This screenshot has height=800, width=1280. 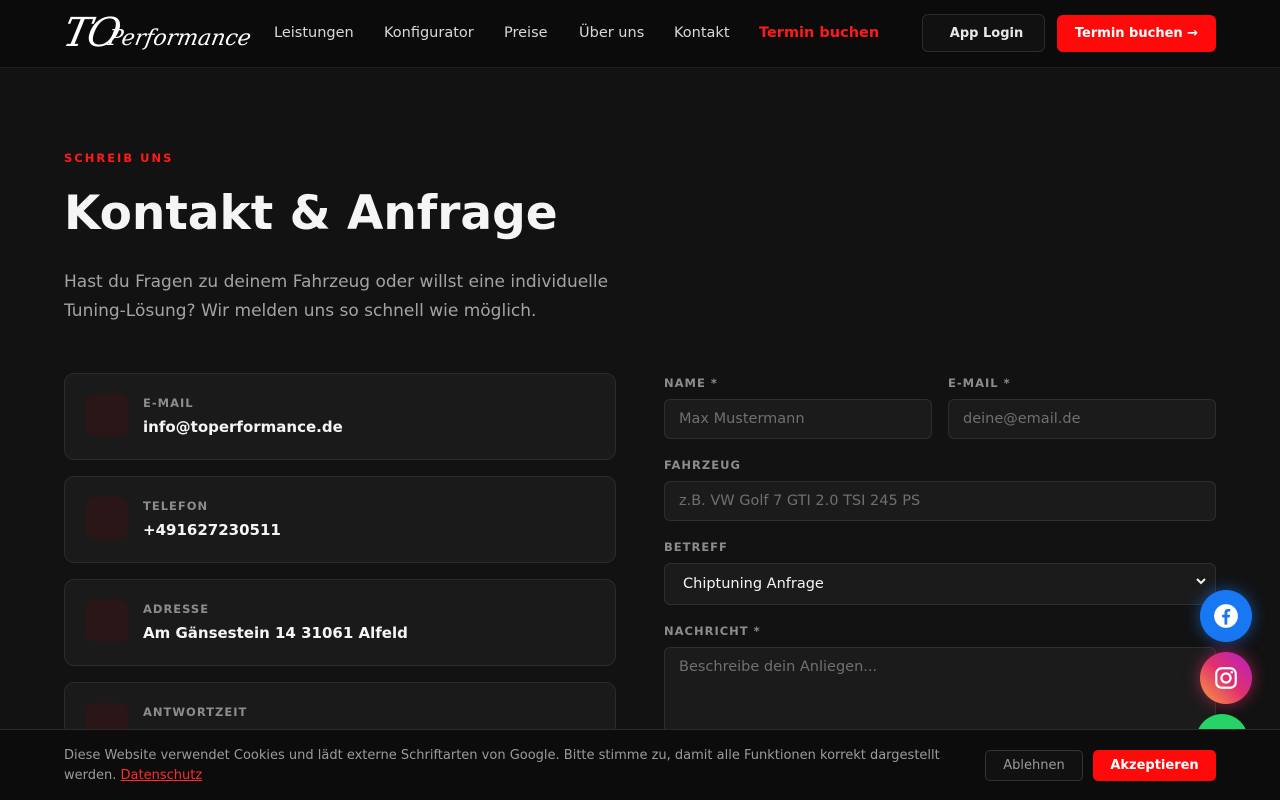 I want to click on nav-preise: Preise, so click(x=526, y=33).